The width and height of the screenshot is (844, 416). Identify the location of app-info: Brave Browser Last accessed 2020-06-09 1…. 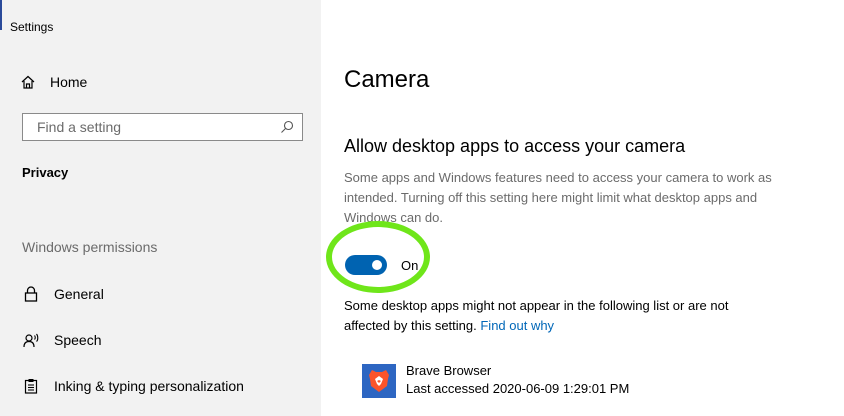
(517, 380).